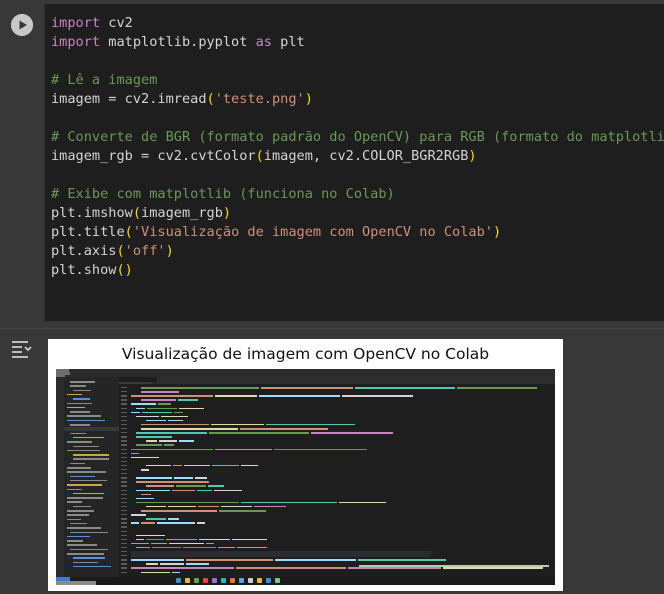 This screenshot has width=664, height=594. Describe the element at coordinates (357, 80) in the screenshot. I see `code-line: # Lê a imagem` at that location.